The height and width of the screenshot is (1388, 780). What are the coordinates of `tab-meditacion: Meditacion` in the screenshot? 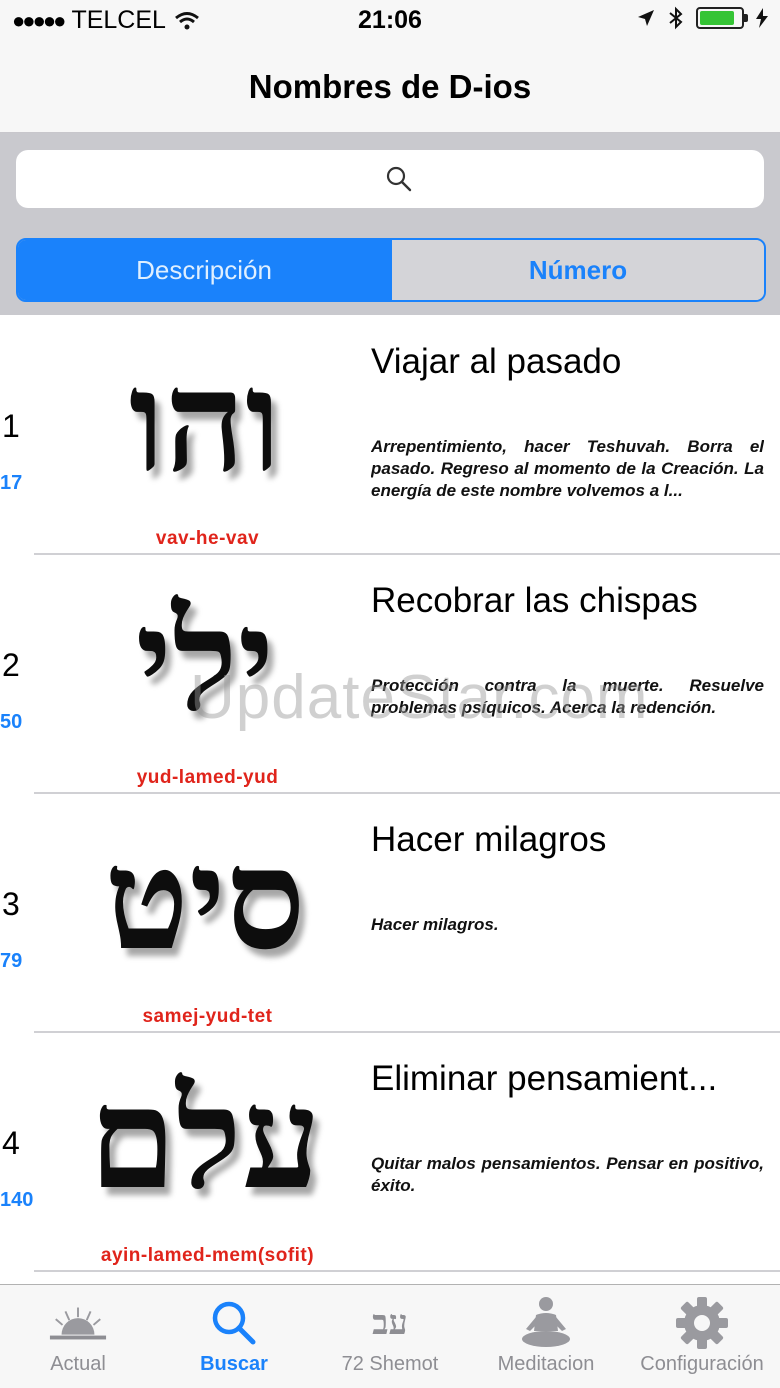 It's located at (546, 1336).